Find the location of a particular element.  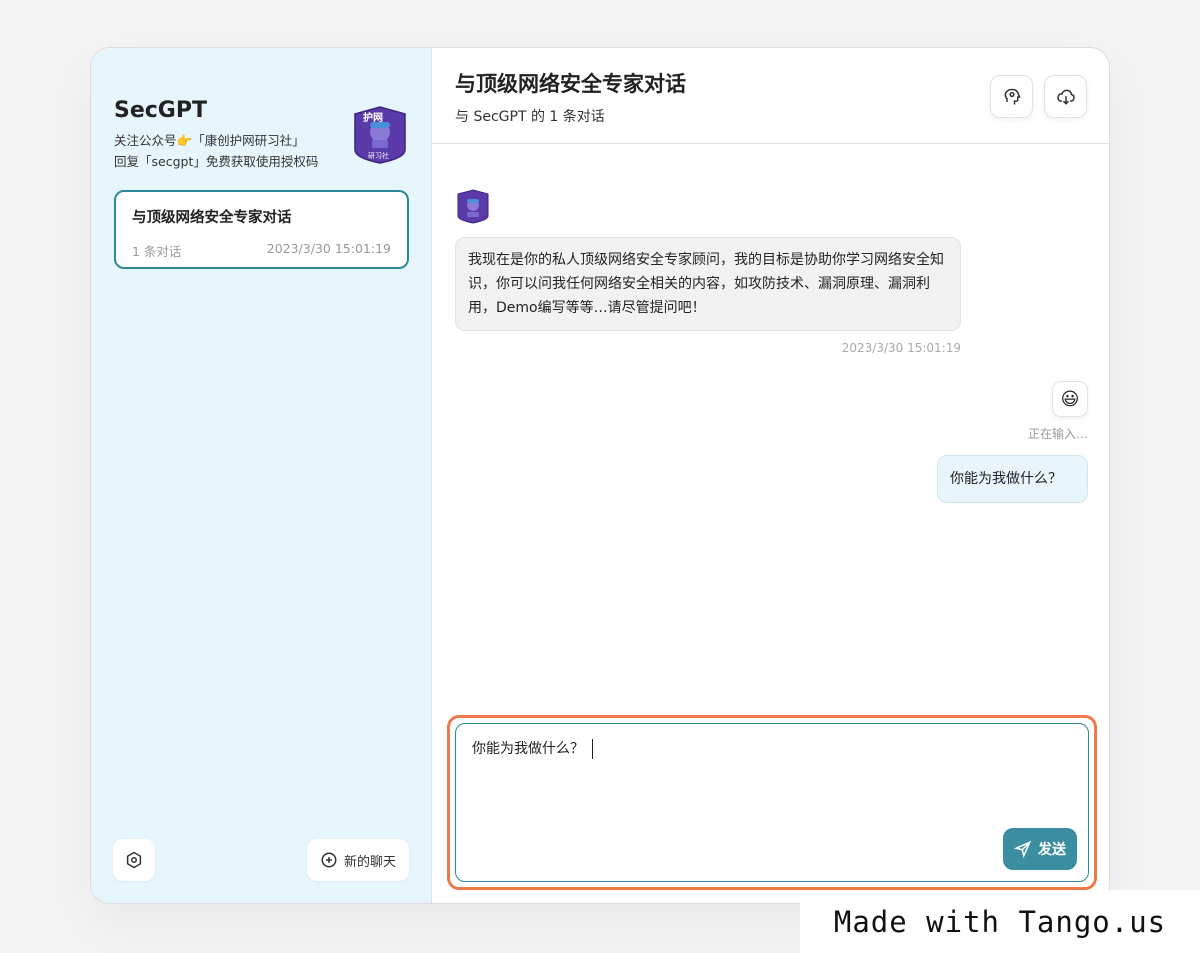

chat-header: 与顶级网络安全专家对话 与 SecGPT 的 1 条对话 is located at coordinates (770, 96).